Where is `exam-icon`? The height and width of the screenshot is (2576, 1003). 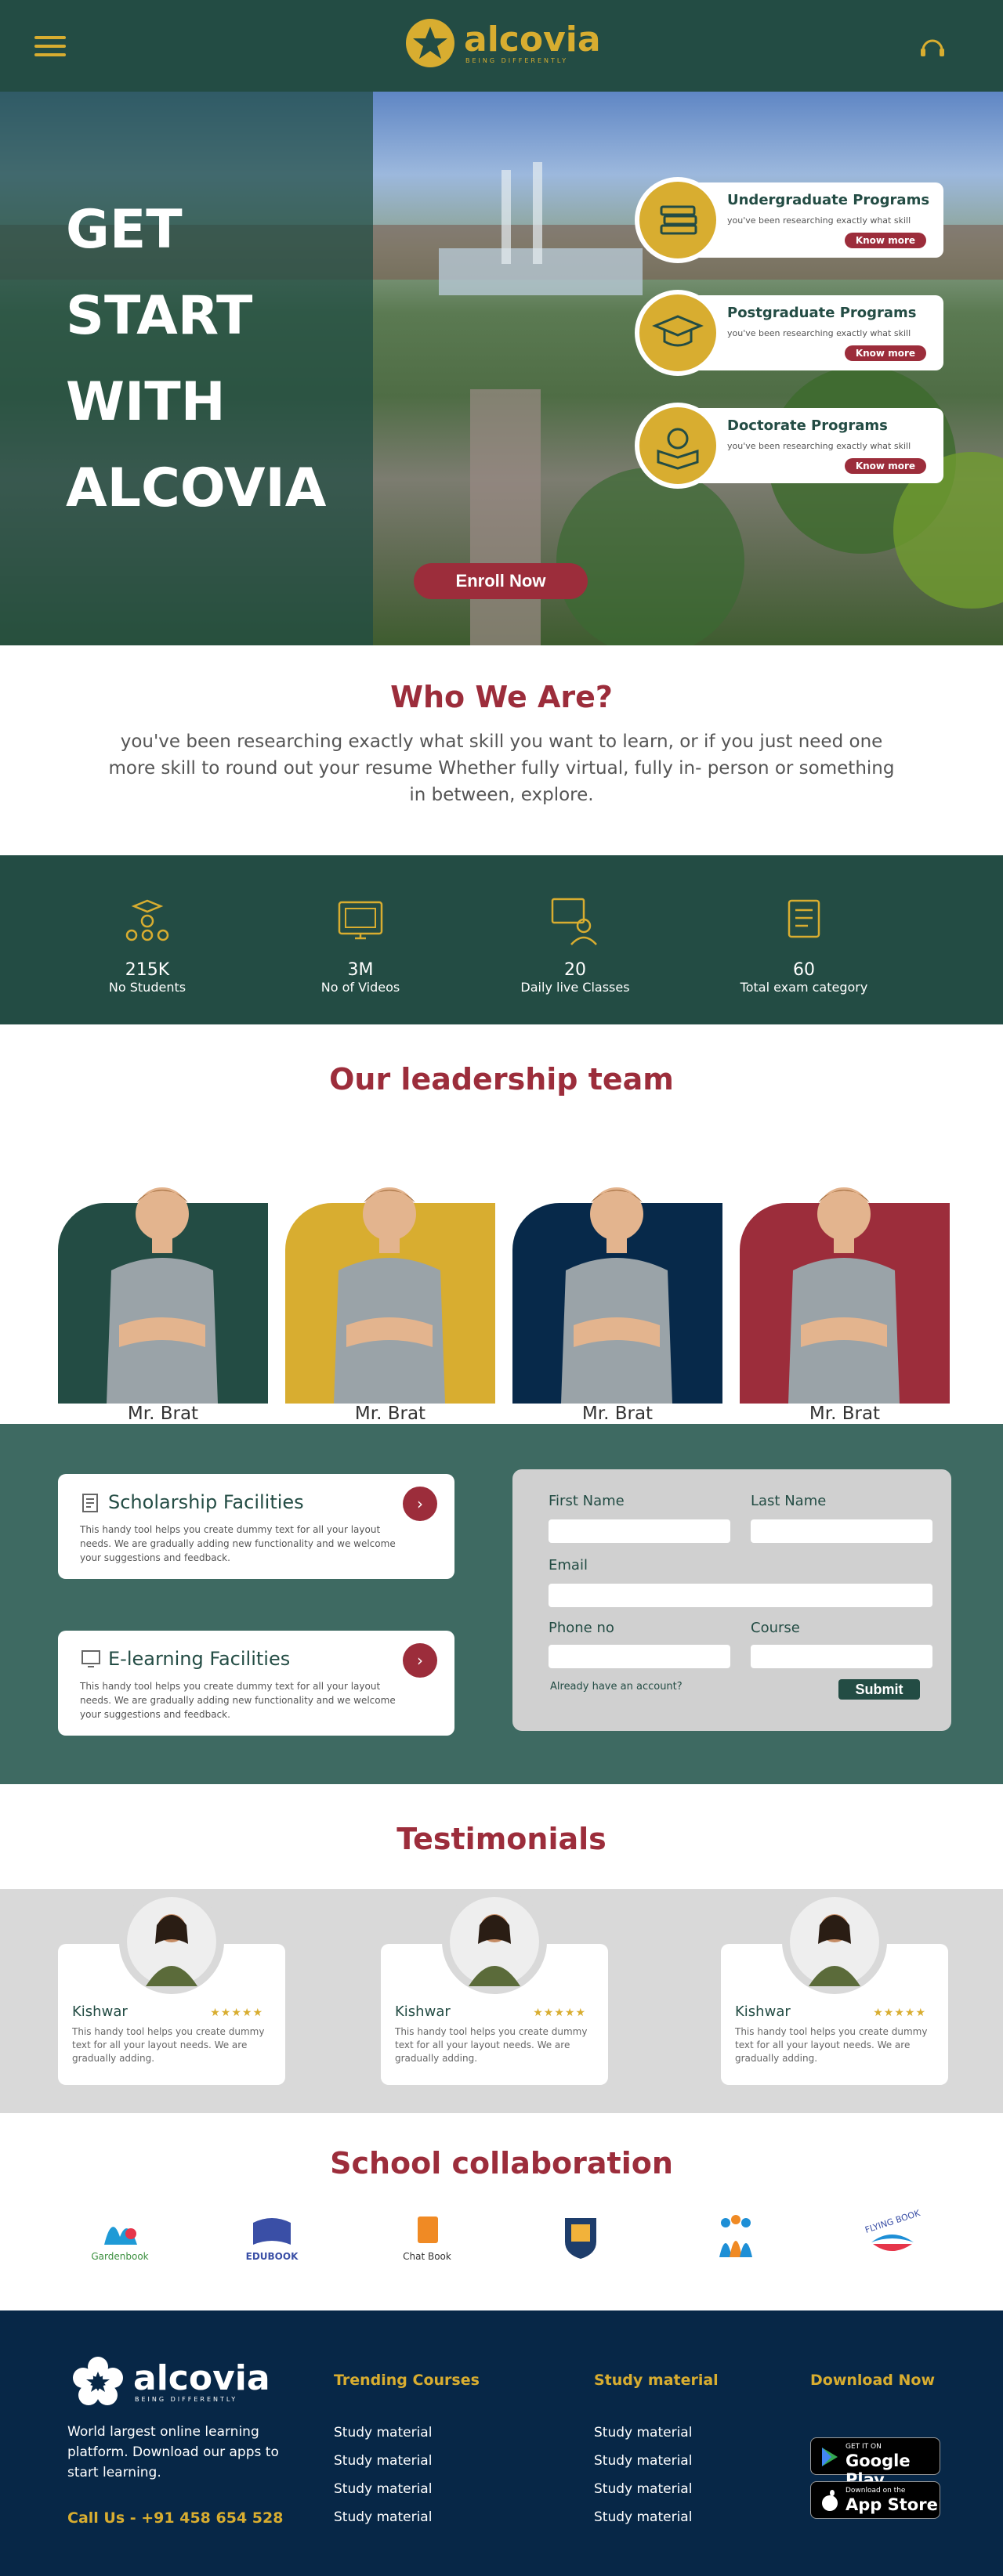
exam-icon is located at coordinates (804, 918).